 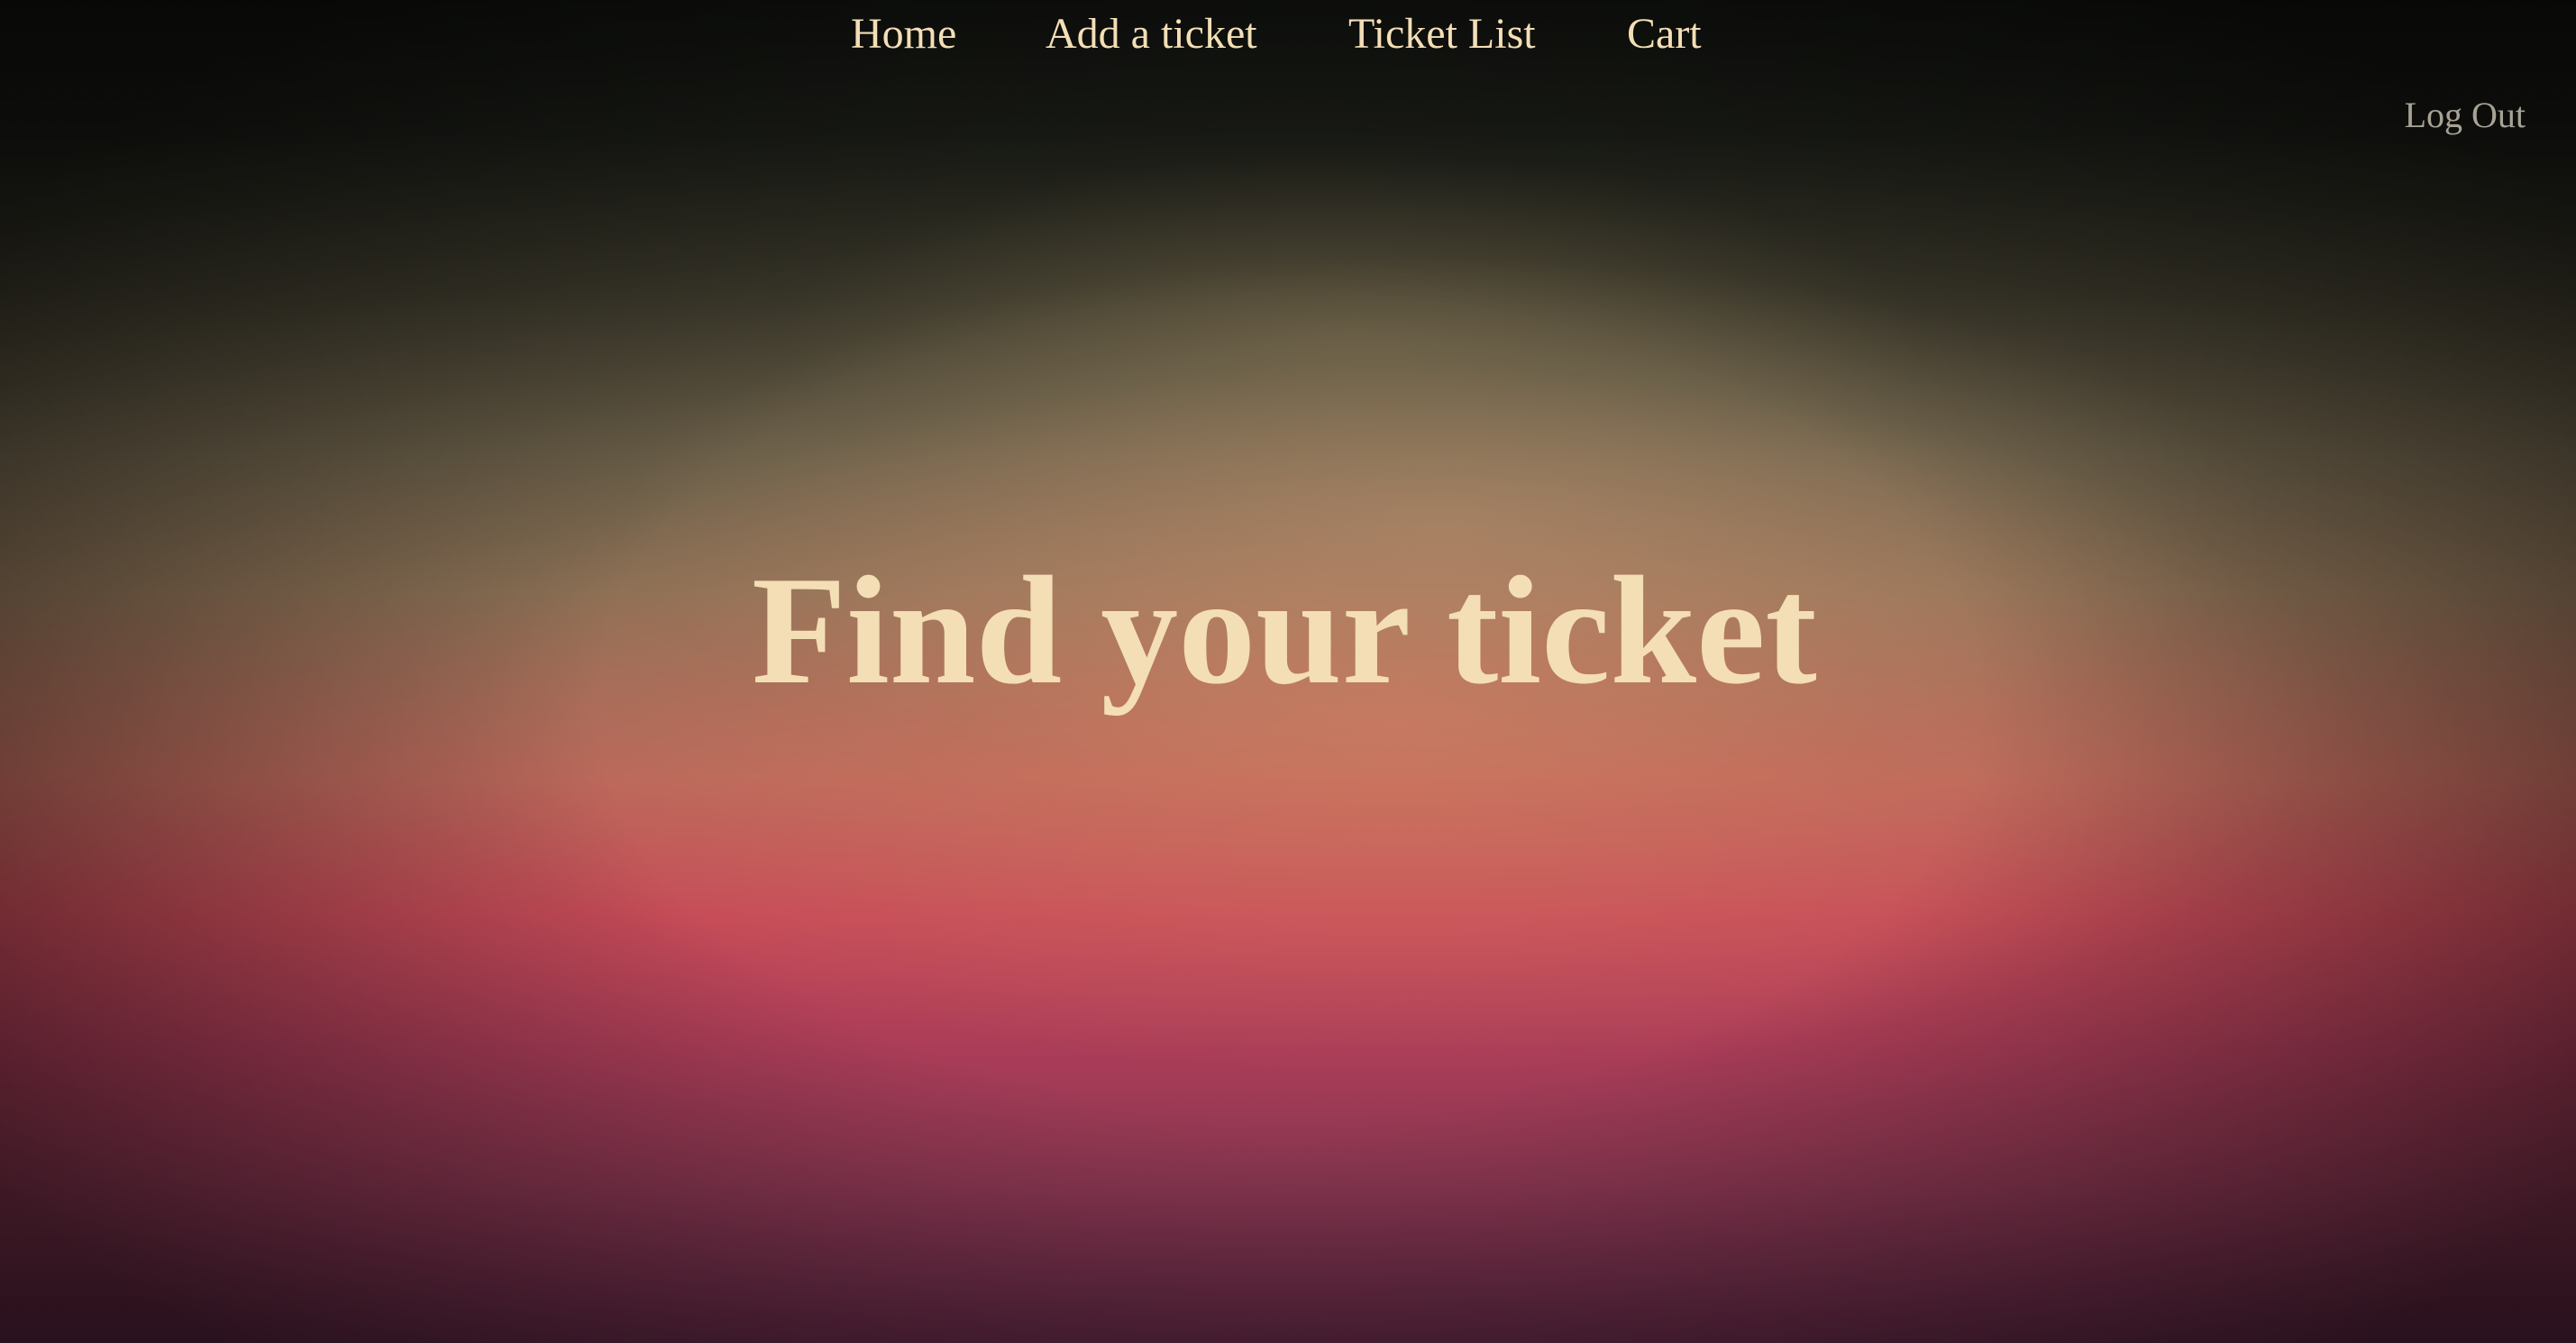 What do you see at coordinates (2465, 116) in the screenshot?
I see `logout-link: Log Out` at bounding box center [2465, 116].